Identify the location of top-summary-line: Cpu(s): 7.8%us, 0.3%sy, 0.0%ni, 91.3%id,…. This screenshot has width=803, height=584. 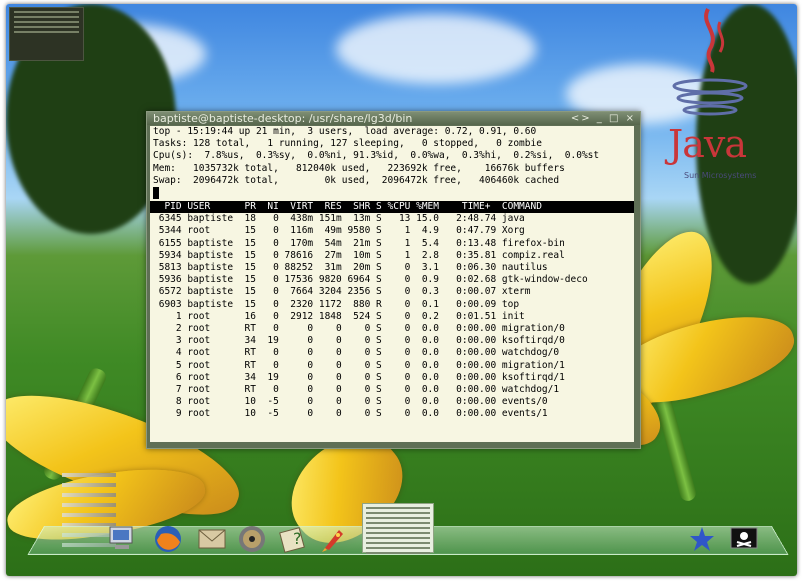
(376, 156).